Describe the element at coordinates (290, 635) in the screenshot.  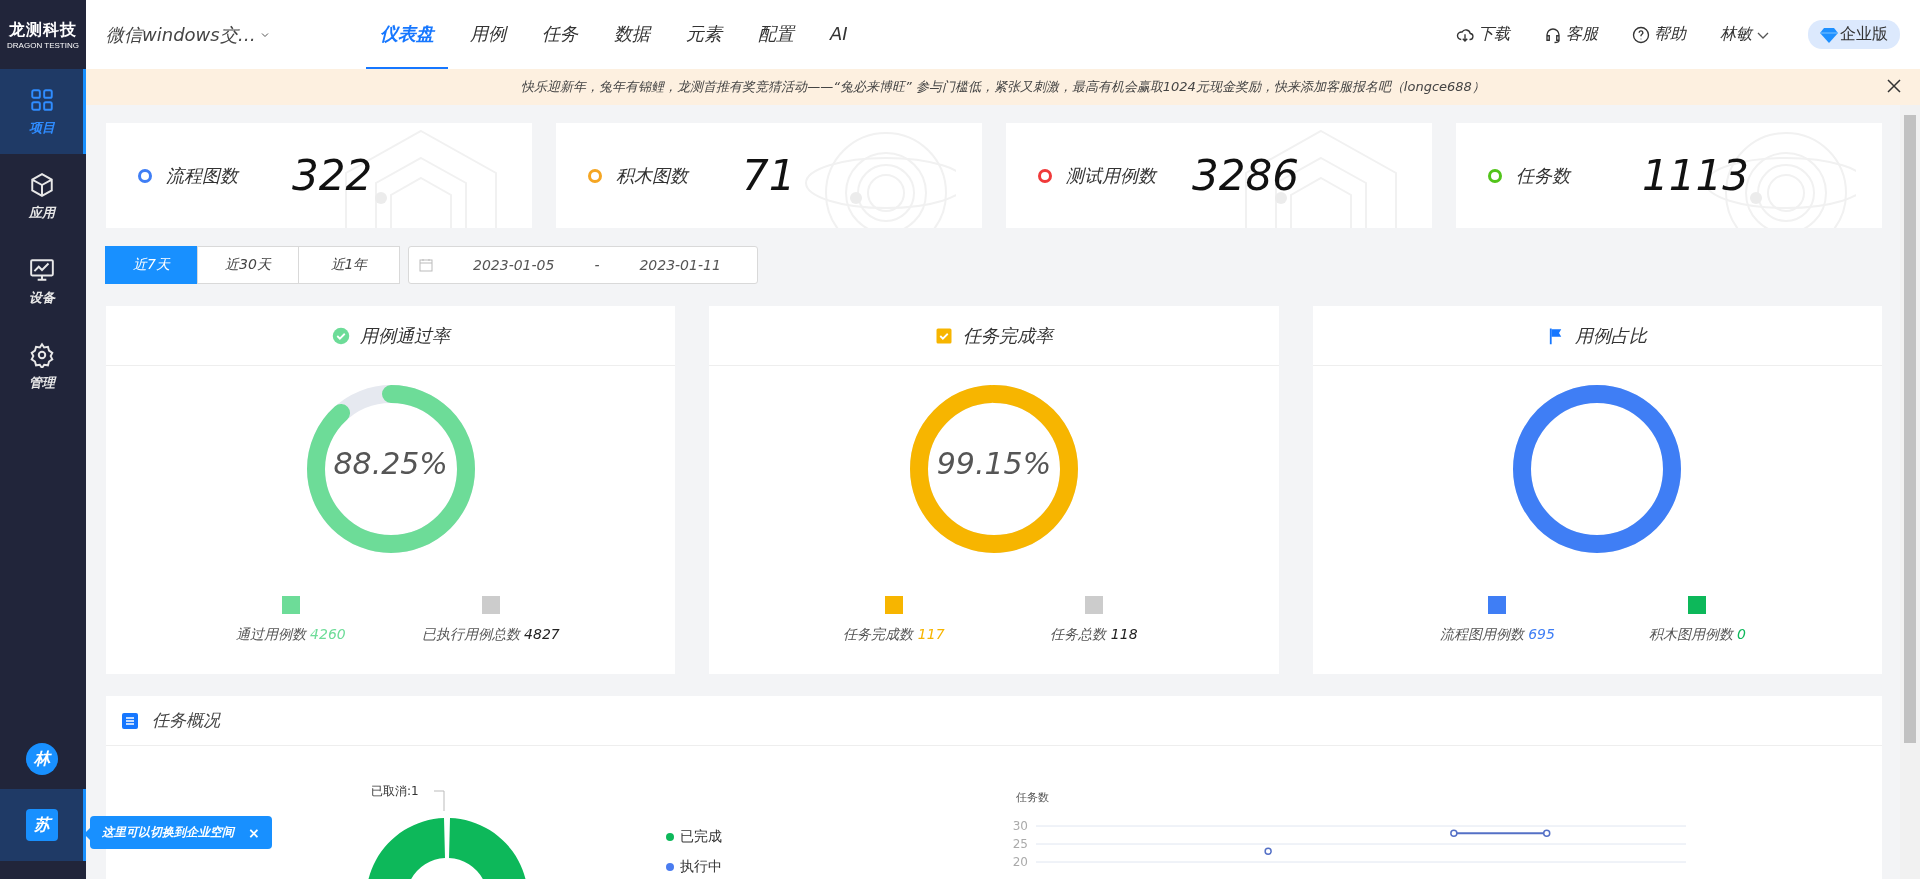
I see `legend-label: 通过用例数 4260` at that location.